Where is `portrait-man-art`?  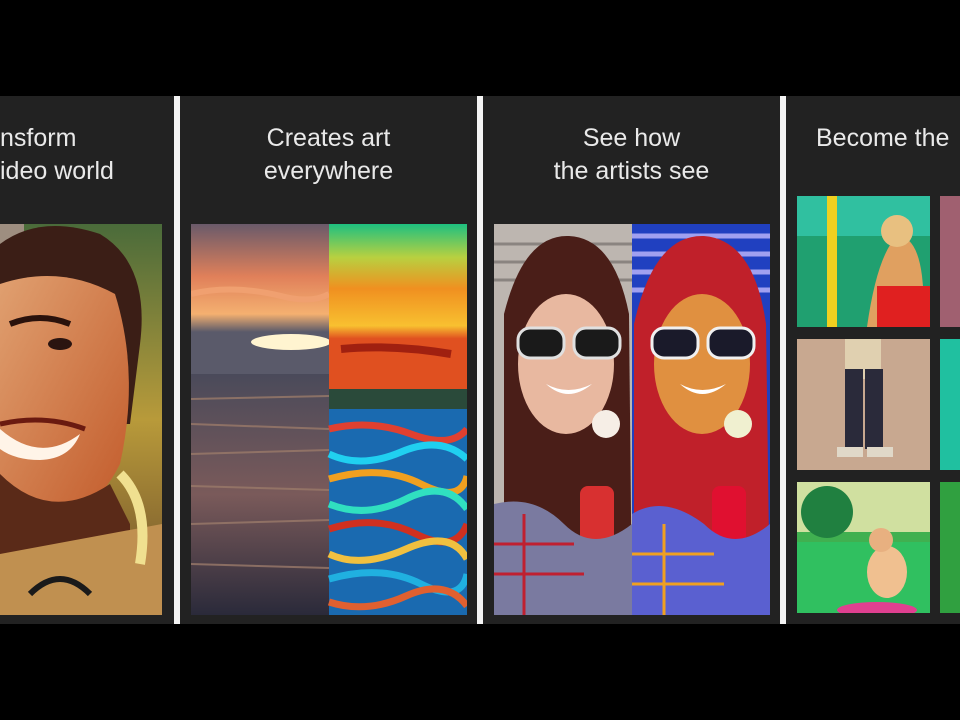
portrait-man-art is located at coordinates (81, 419).